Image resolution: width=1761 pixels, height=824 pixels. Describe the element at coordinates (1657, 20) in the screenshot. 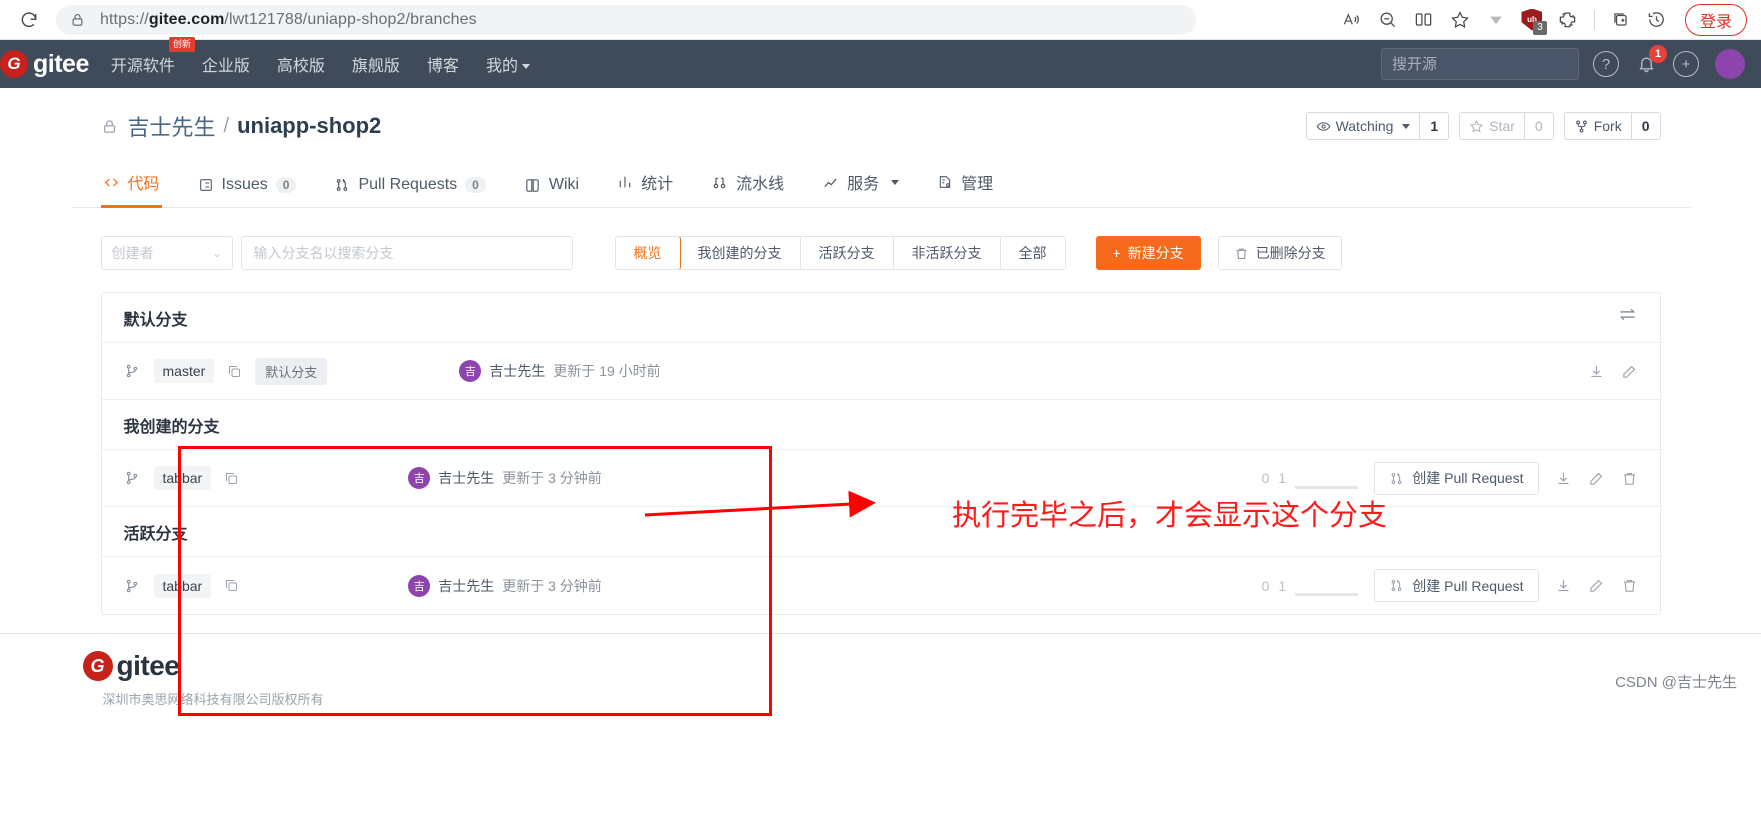

I see `history-icon` at that location.